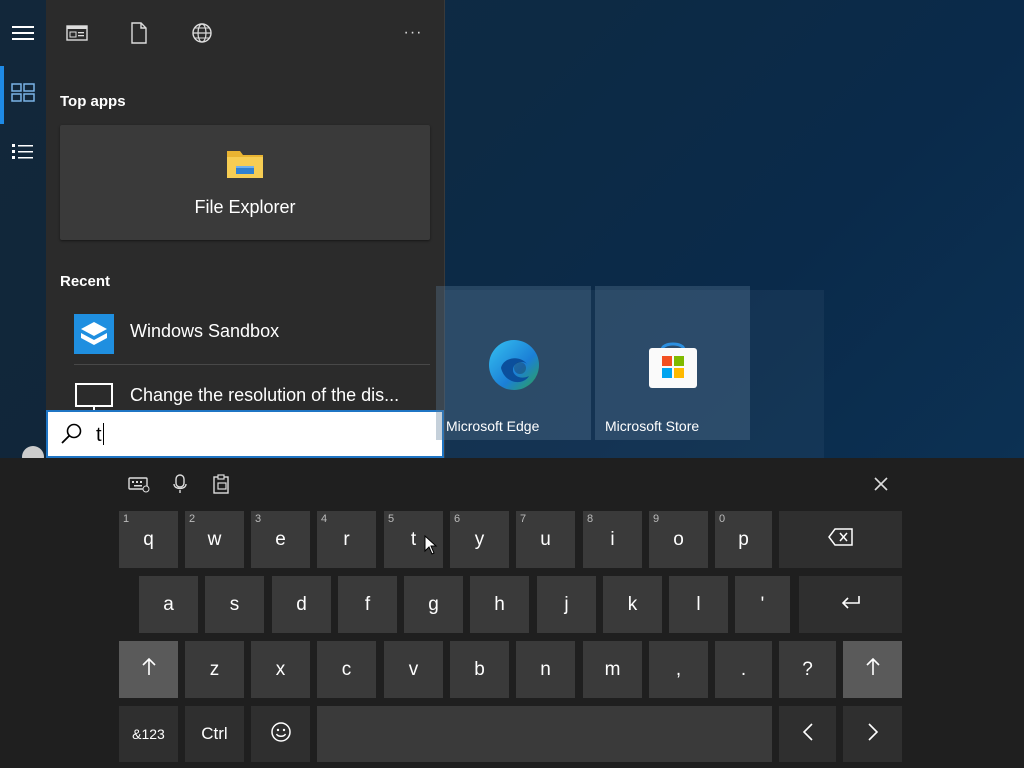  I want to click on recent-item-windows-sandbox: Windows Sandbox, so click(245, 332).